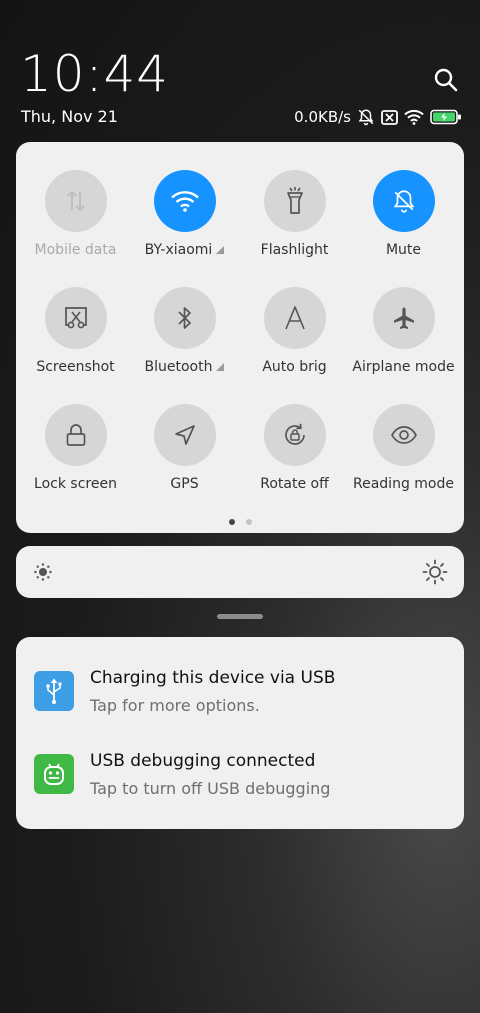 This screenshot has height=1013, width=480. Describe the element at coordinates (446, 117) in the screenshot. I see `battery-charging-icon` at that location.